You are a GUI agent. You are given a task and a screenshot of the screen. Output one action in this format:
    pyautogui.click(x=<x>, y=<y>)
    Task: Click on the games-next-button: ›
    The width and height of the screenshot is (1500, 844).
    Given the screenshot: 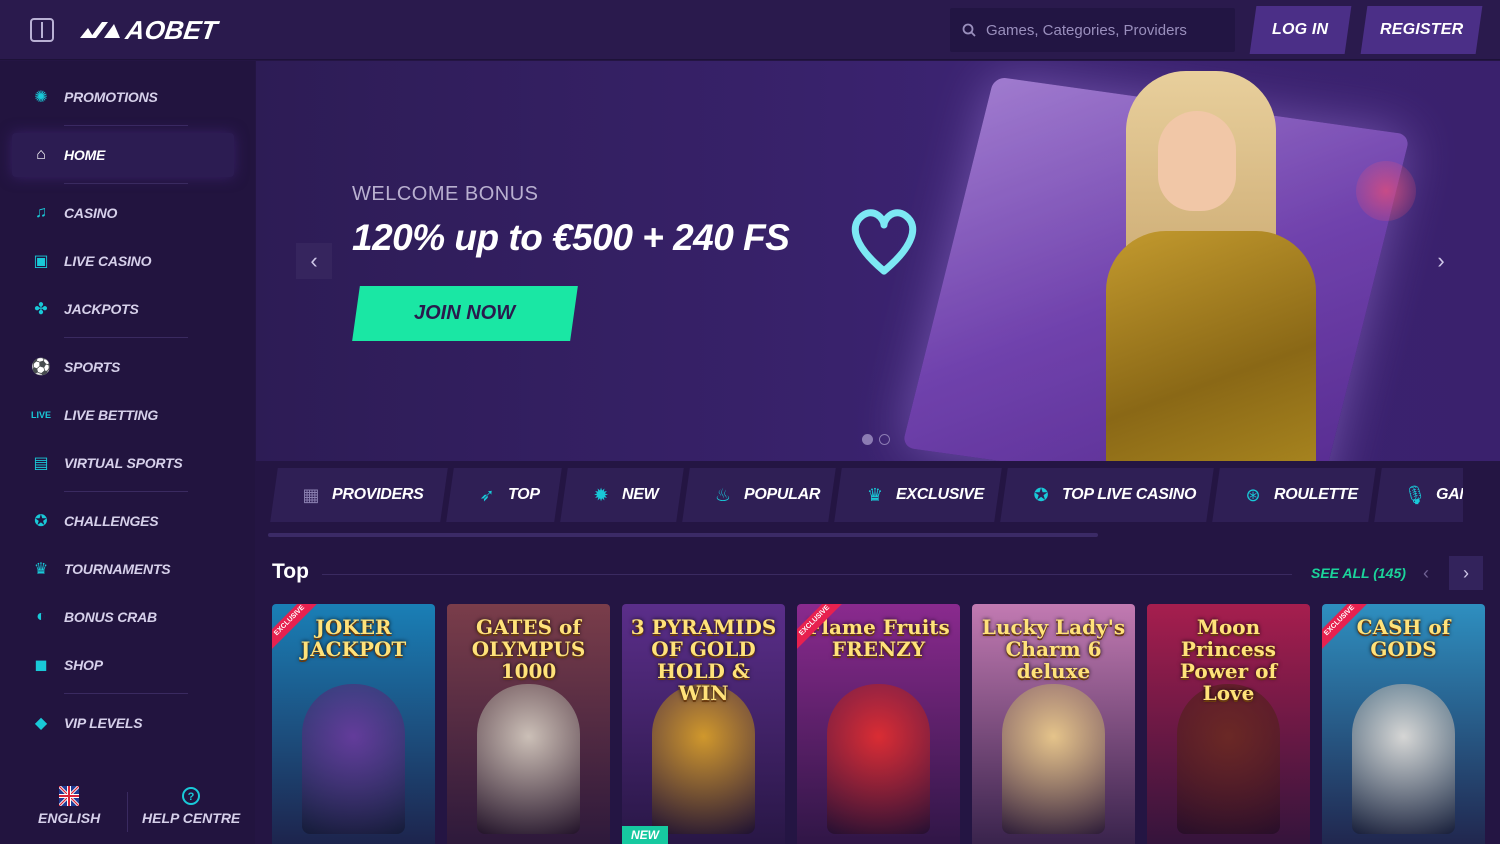 What is the action you would take?
    pyautogui.click(x=1466, y=573)
    